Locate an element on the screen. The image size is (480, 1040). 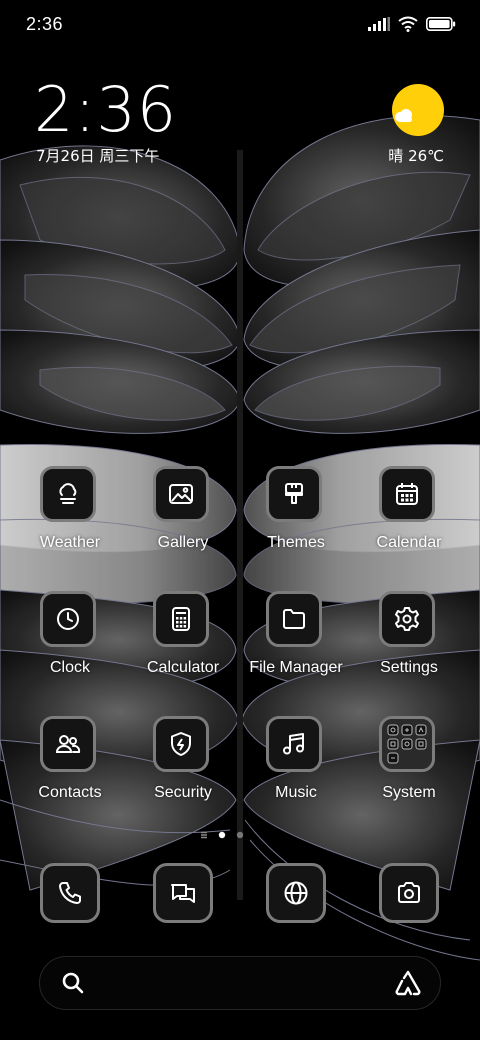
gear-icon is located at coordinates (407, 619).